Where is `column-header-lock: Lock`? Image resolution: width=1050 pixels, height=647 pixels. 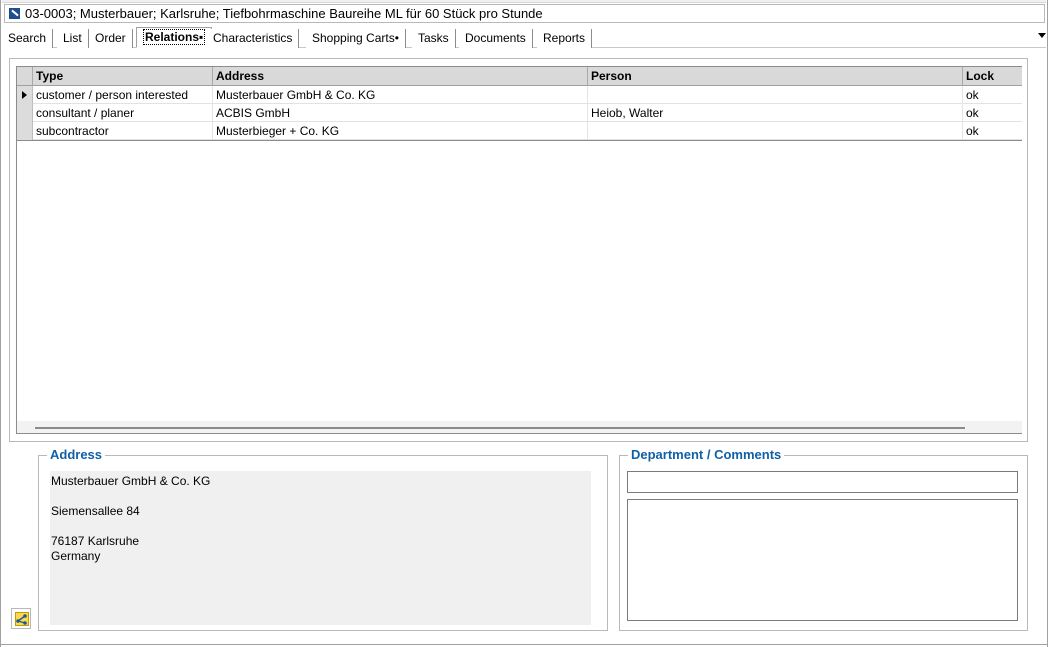 column-header-lock: Lock is located at coordinates (992, 76).